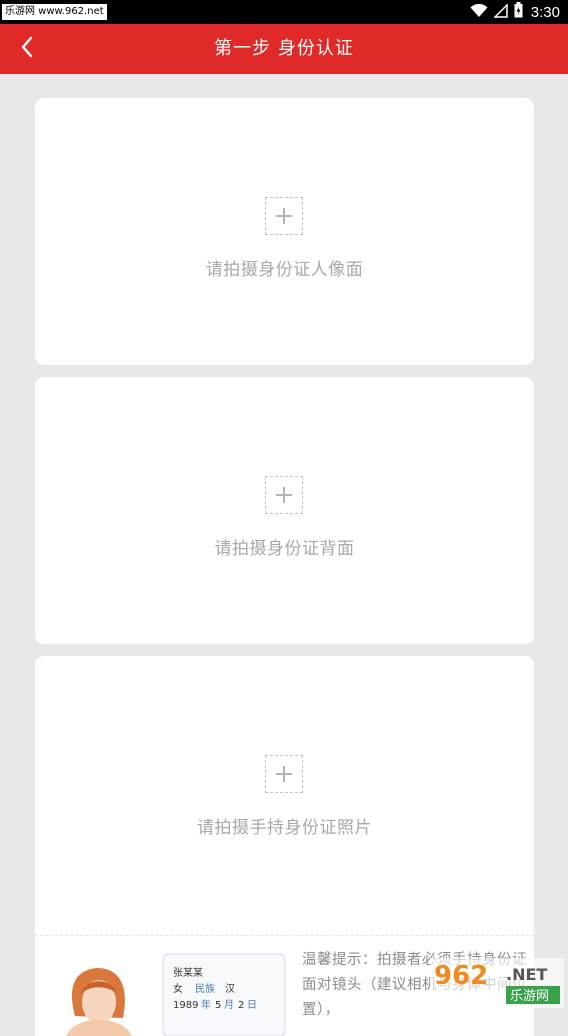 The height and width of the screenshot is (1036, 568). What do you see at coordinates (185, 1005) in the screenshot?
I see `id-card-birth-year: 1989` at bounding box center [185, 1005].